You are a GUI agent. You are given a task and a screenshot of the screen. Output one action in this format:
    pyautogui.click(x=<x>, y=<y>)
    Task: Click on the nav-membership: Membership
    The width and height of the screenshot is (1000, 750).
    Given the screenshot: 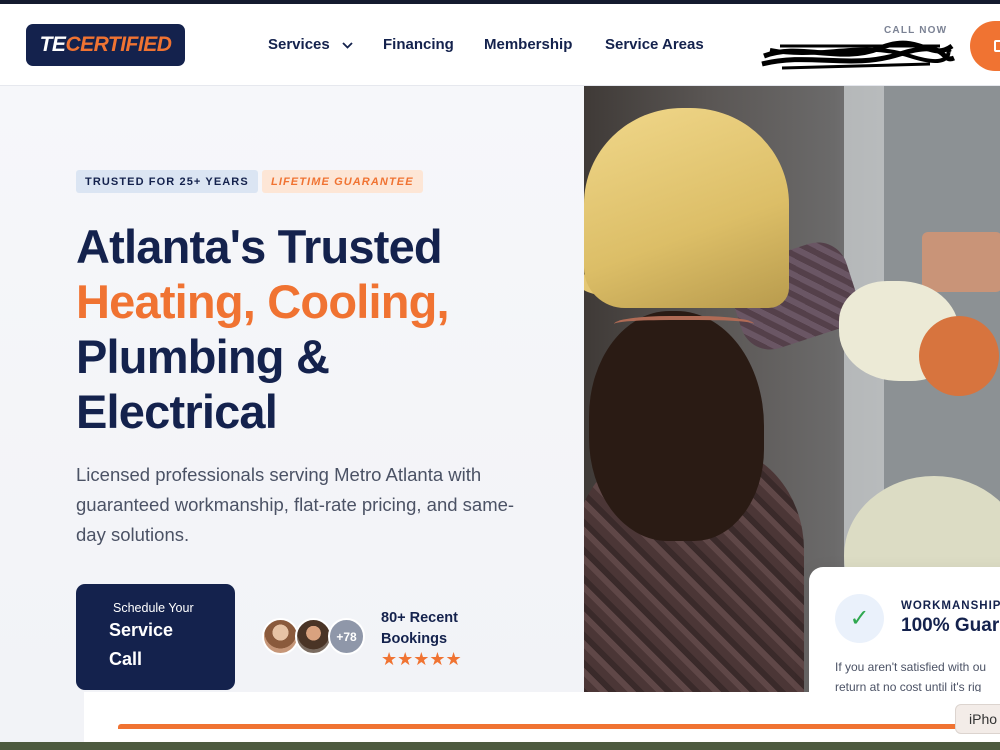 What is the action you would take?
    pyautogui.click(x=528, y=44)
    